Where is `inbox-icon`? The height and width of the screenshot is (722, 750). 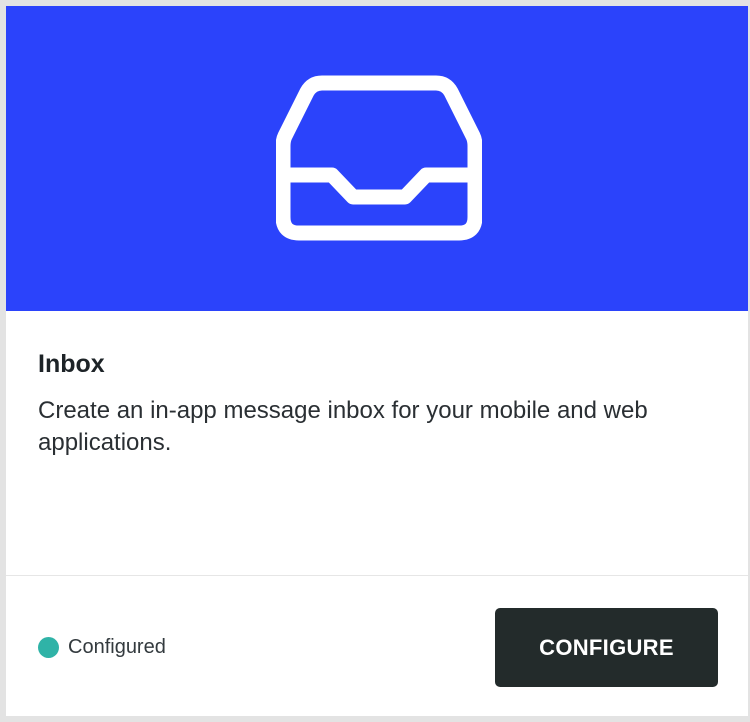 inbox-icon is located at coordinates (379, 158).